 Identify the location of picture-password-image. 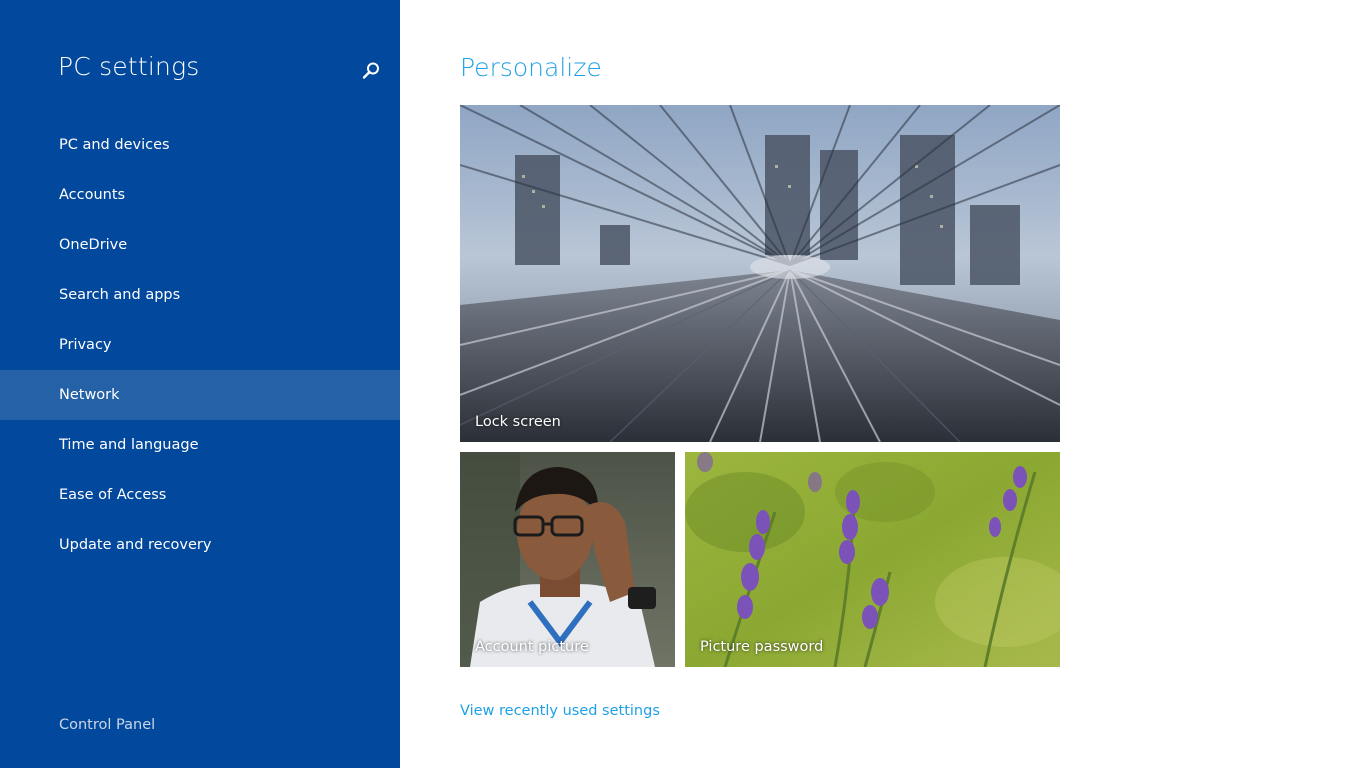
(872, 559).